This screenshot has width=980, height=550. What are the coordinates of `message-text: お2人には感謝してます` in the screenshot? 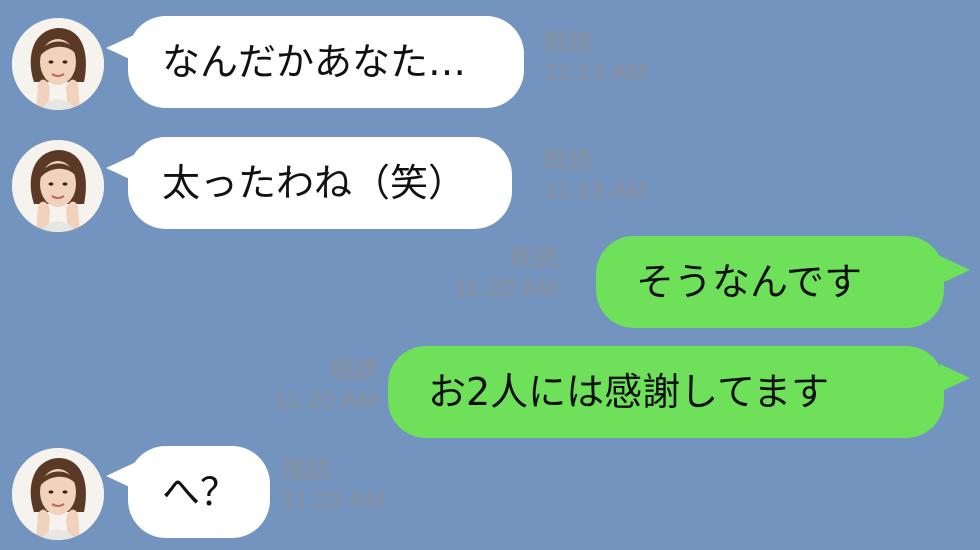 It's located at (629, 392).